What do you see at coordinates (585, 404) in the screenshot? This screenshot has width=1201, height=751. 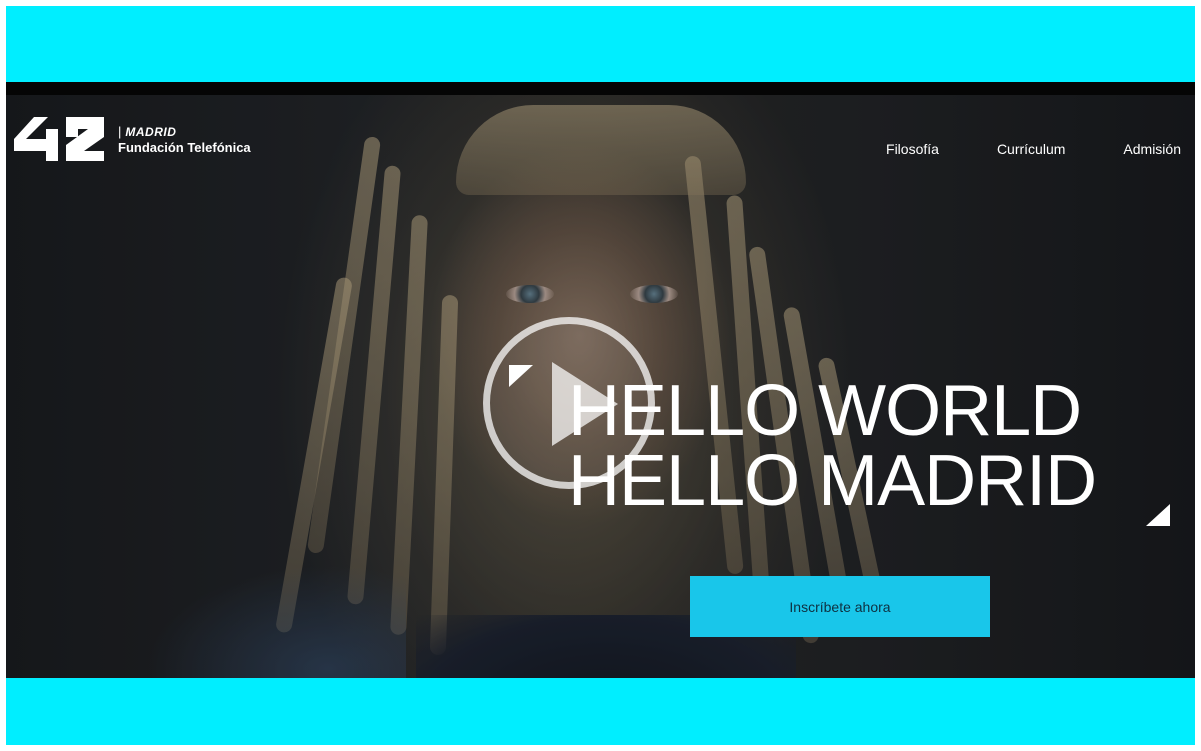 I see `play-icon` at bounding box center [585, 404].